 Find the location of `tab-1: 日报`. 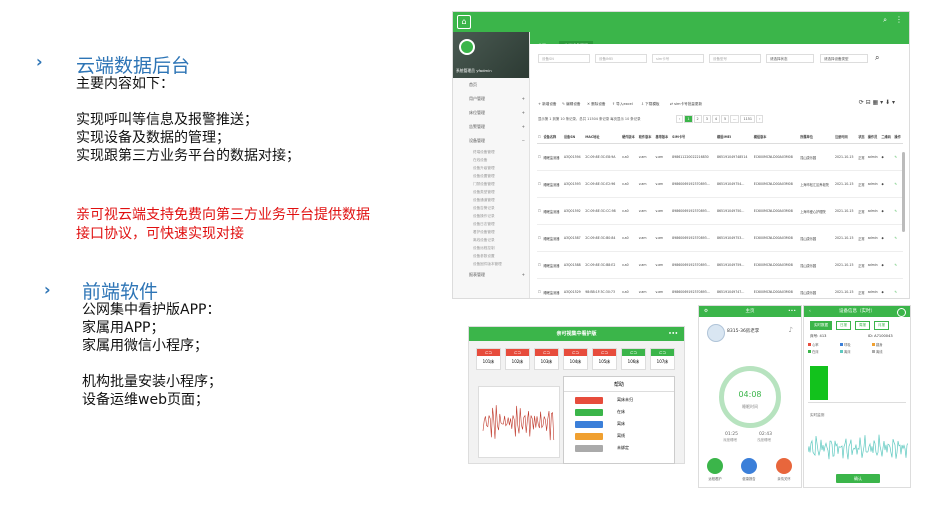

tab-1: 日报 is located at coordinates (843, 325).